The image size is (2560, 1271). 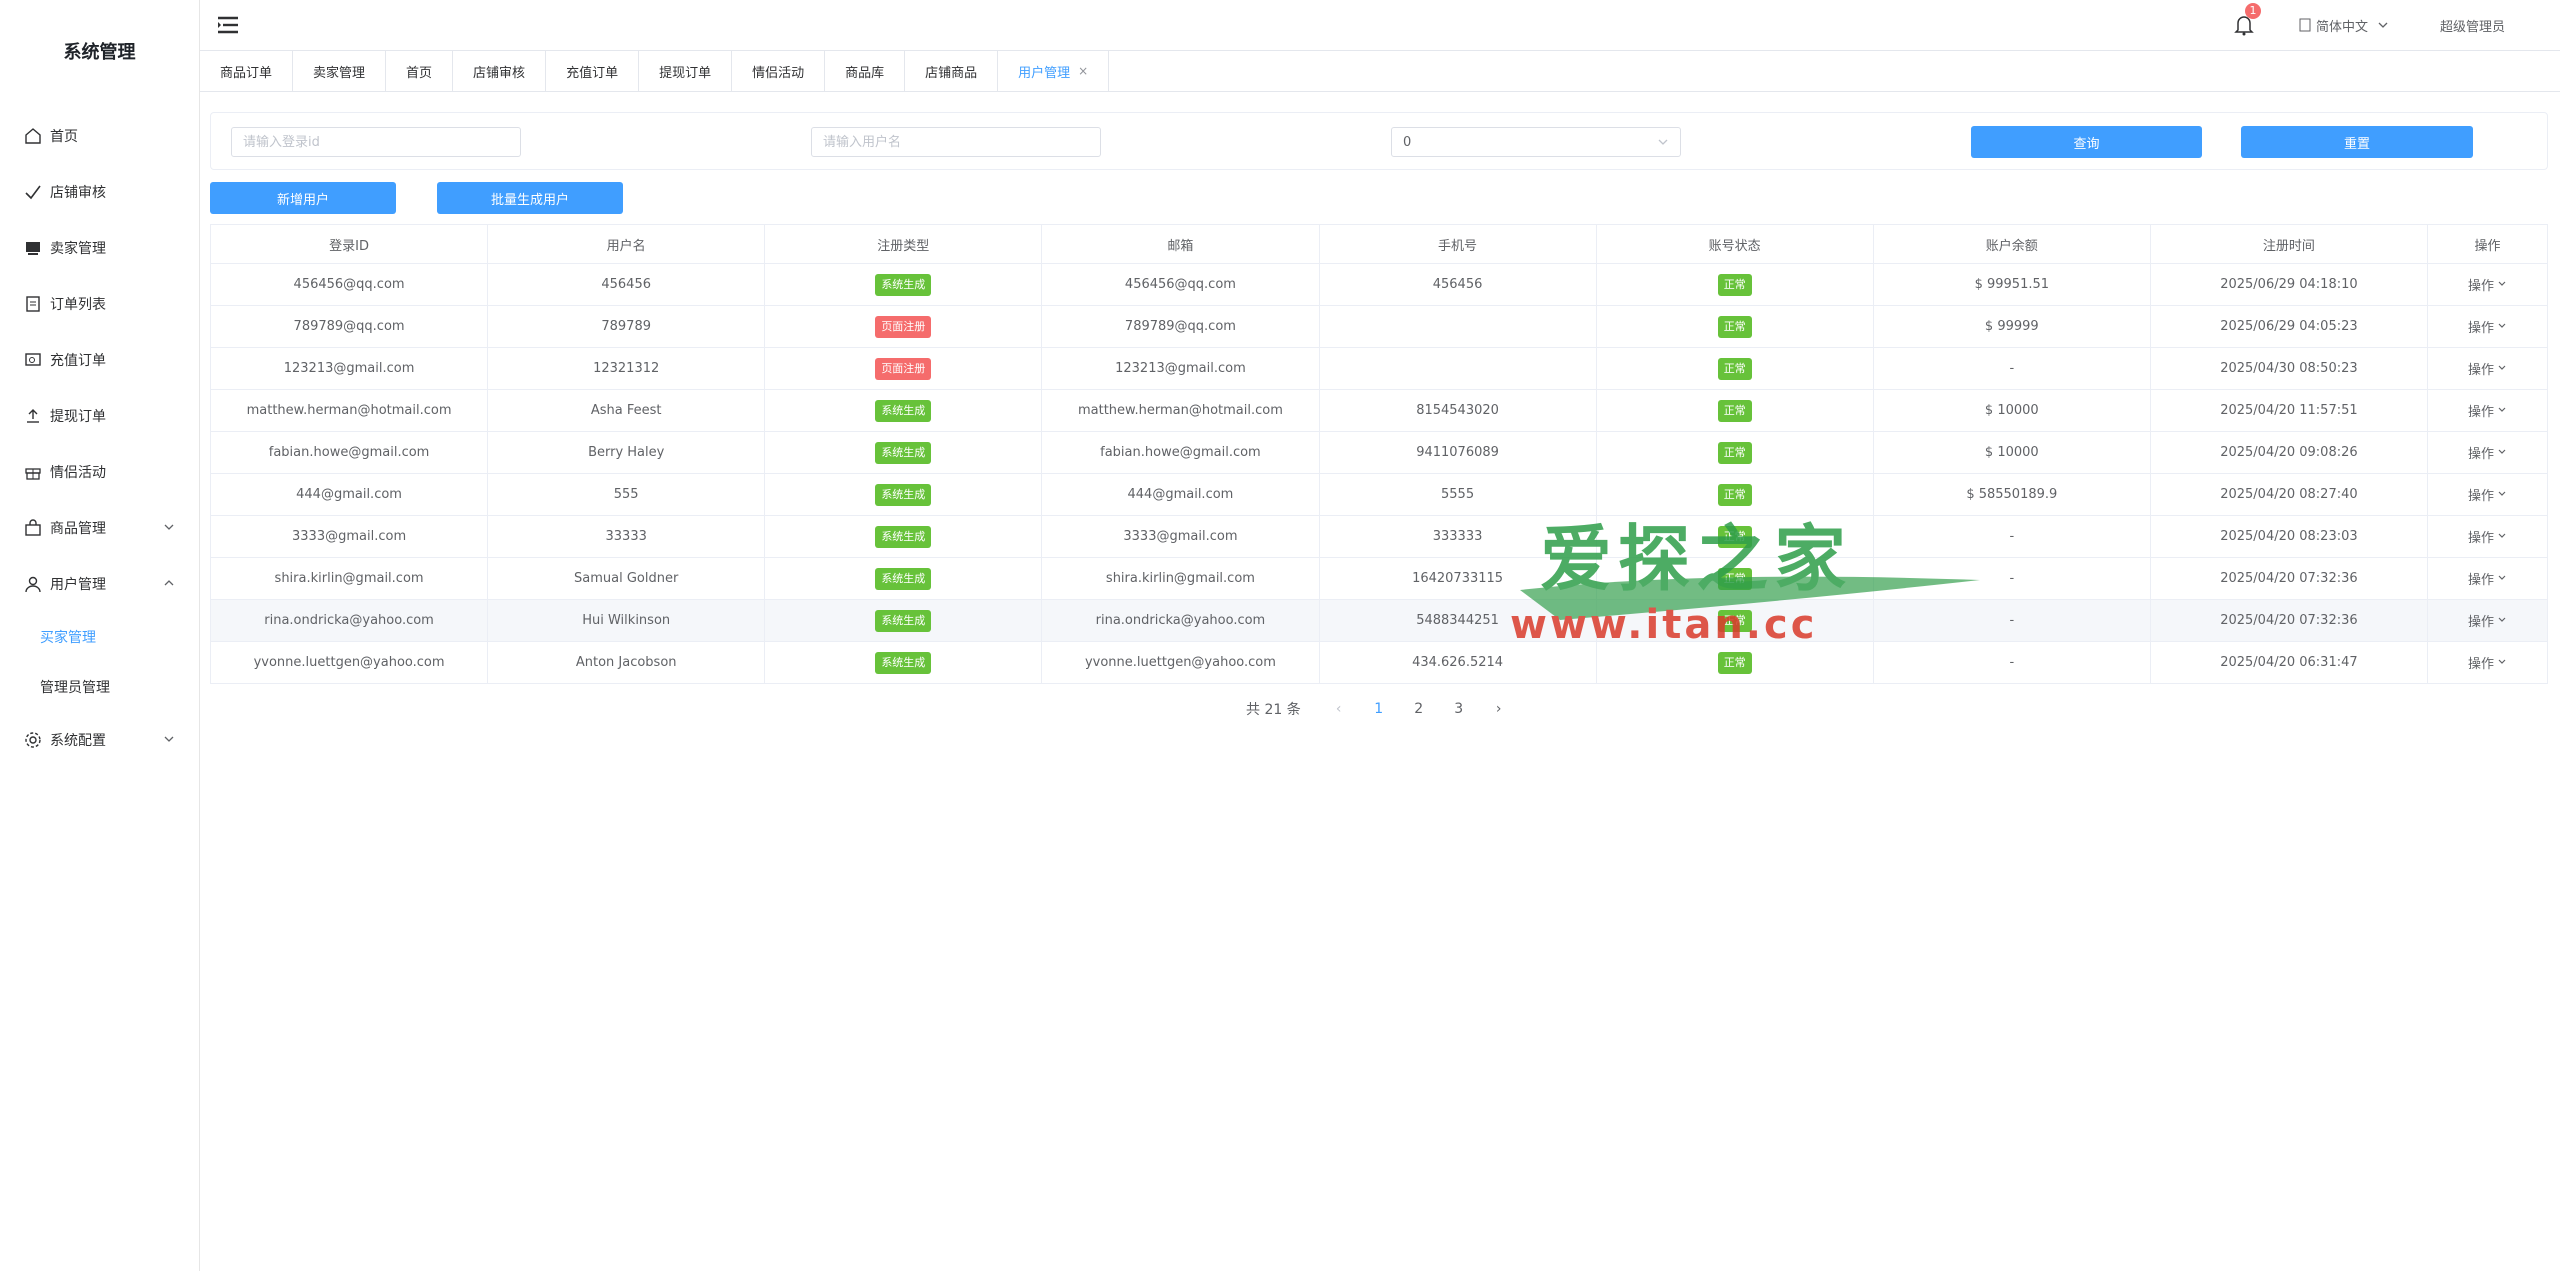 What do you see at coordinates (626, 410) in the screenshot?
I see `cell-username: Asha Feest` at bounding box center [626, 410].